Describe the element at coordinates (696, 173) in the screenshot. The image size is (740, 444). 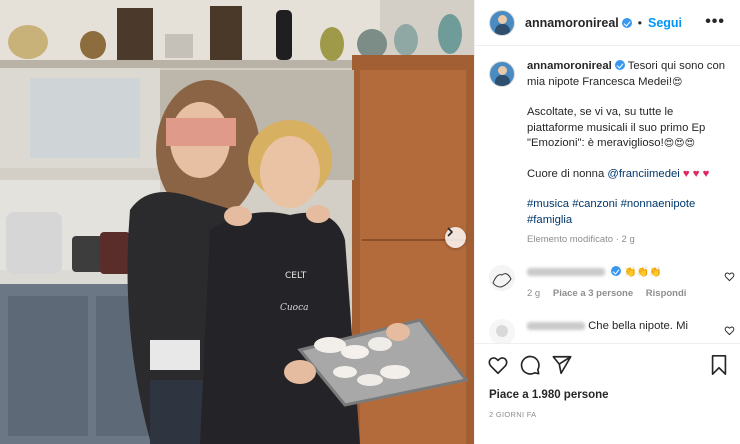
I see `red-heart-icon: ♥ ♥ ♥` at that location.